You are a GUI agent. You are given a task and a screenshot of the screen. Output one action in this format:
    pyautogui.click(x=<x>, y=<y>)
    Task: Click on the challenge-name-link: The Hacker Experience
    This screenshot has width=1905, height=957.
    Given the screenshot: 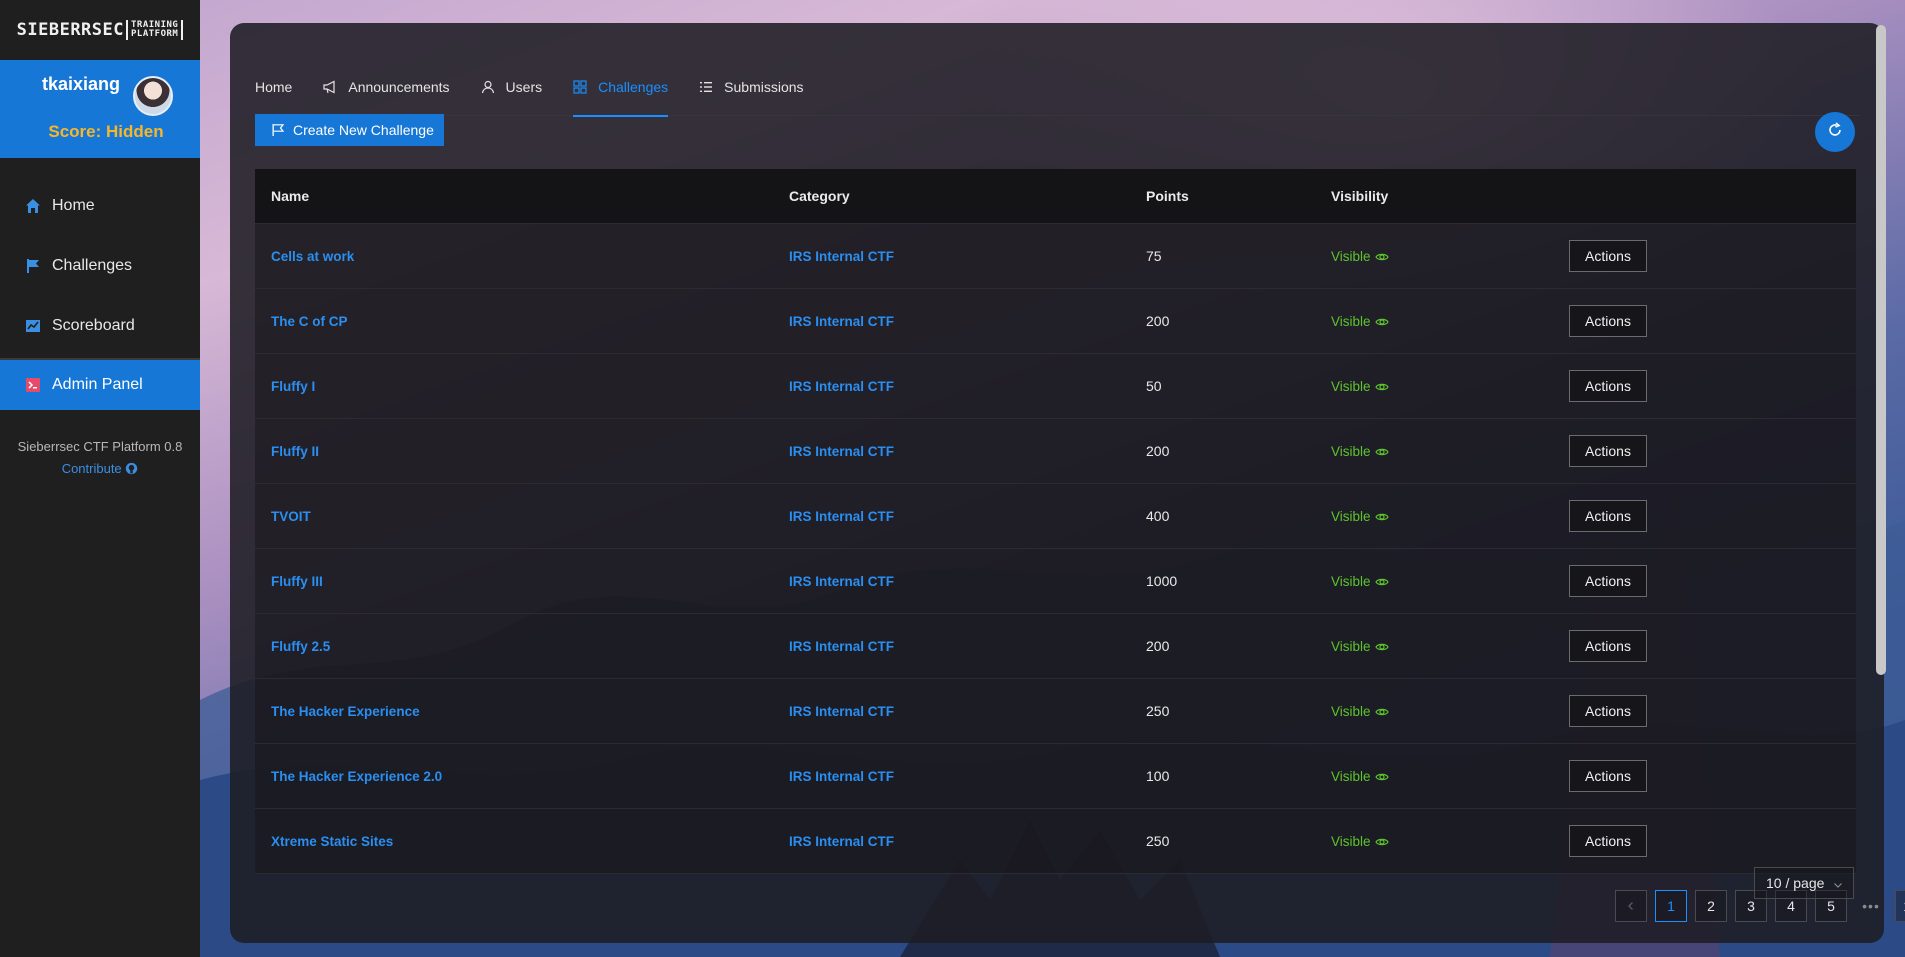 What is the action you would take?
    pyautogui.click(x=345, y=711)
    